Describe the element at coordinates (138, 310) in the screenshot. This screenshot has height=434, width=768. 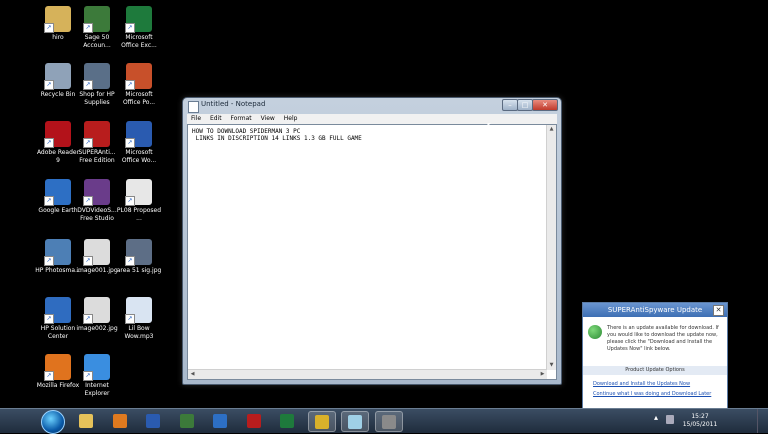
I see `audio-file-icon: ↗` at that location.